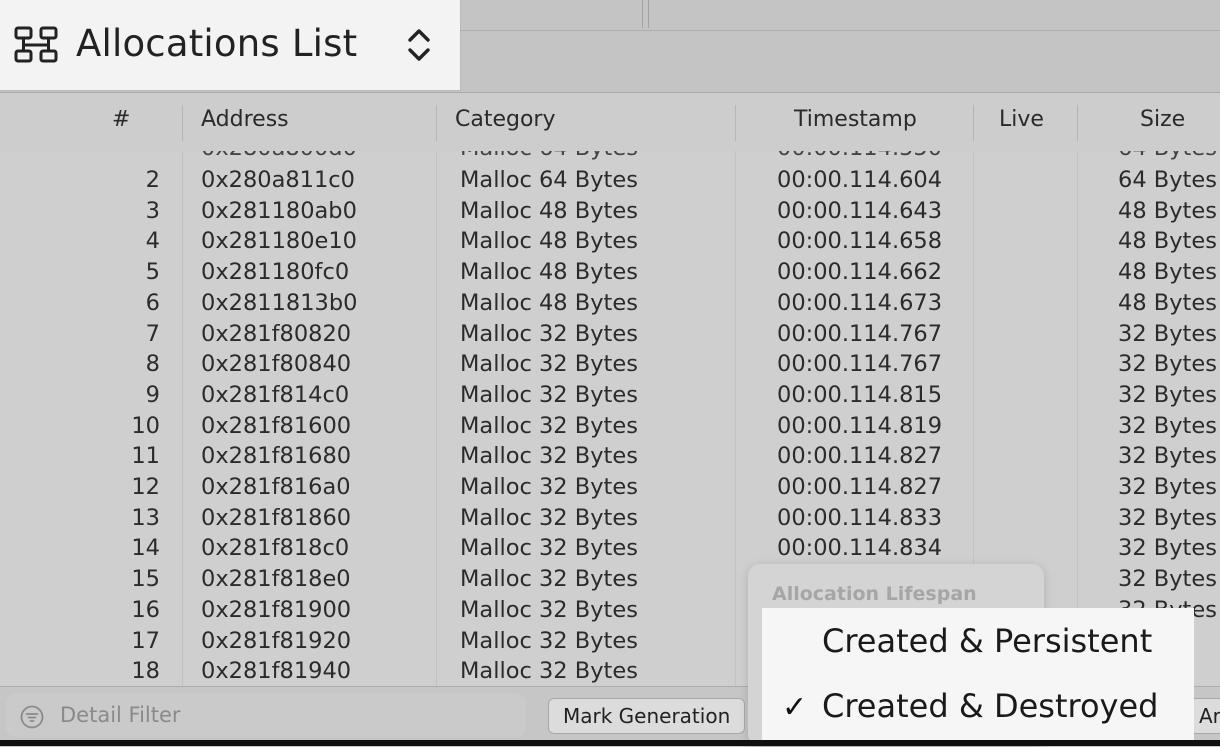  What do you see at coordinates (874, 594) in the screenshot?
I see `menu-title: Allocation Lifespan` at bounding box center [874, 594].